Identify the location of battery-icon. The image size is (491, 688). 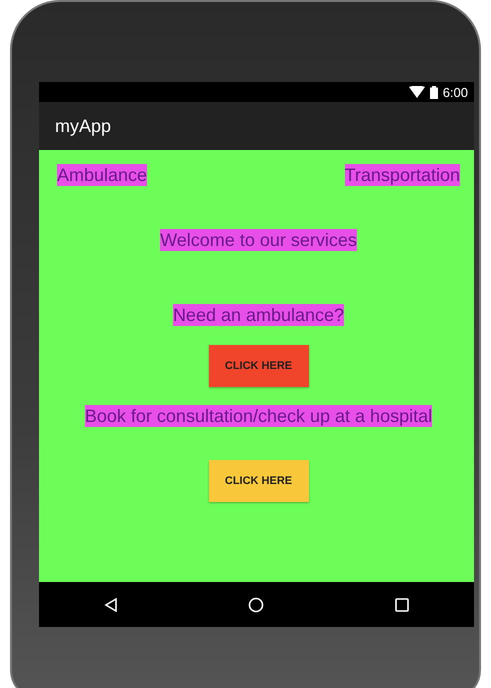
(434, 92).